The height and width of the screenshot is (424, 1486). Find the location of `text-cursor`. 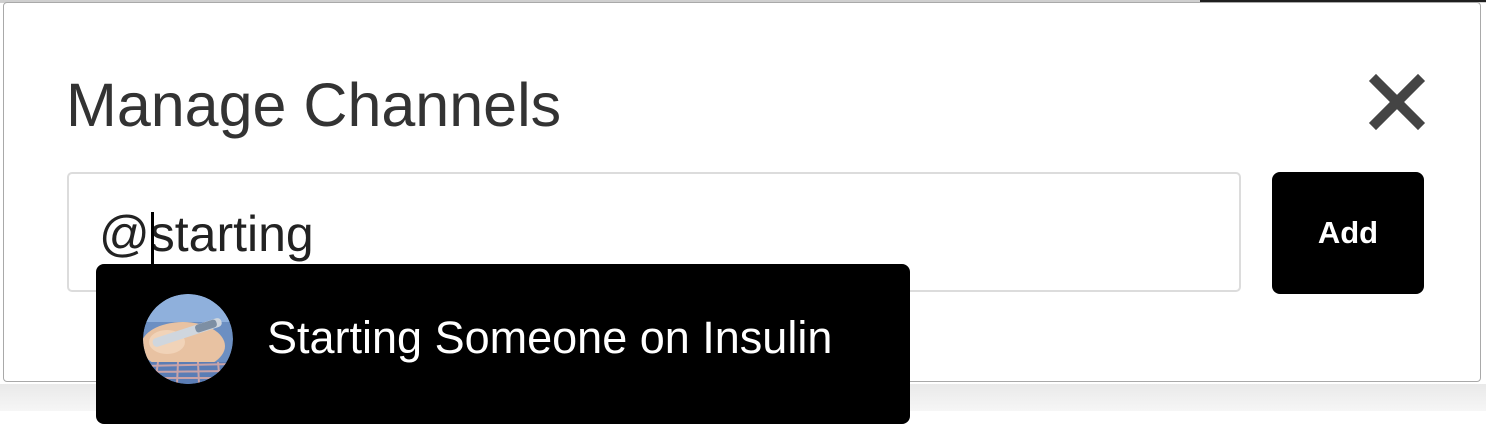

text-cursor is located at coordinates (152, 238).